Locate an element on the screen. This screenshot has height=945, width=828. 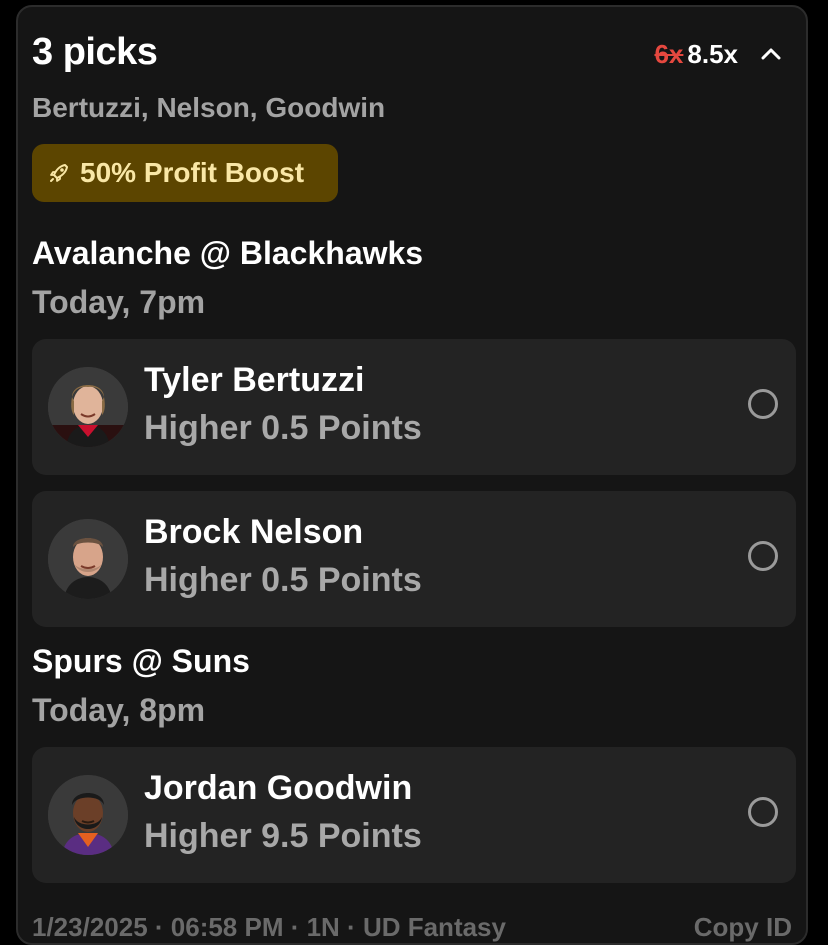
pick-projection: Higher 9.5 Points is located at coordinates (283, 836).